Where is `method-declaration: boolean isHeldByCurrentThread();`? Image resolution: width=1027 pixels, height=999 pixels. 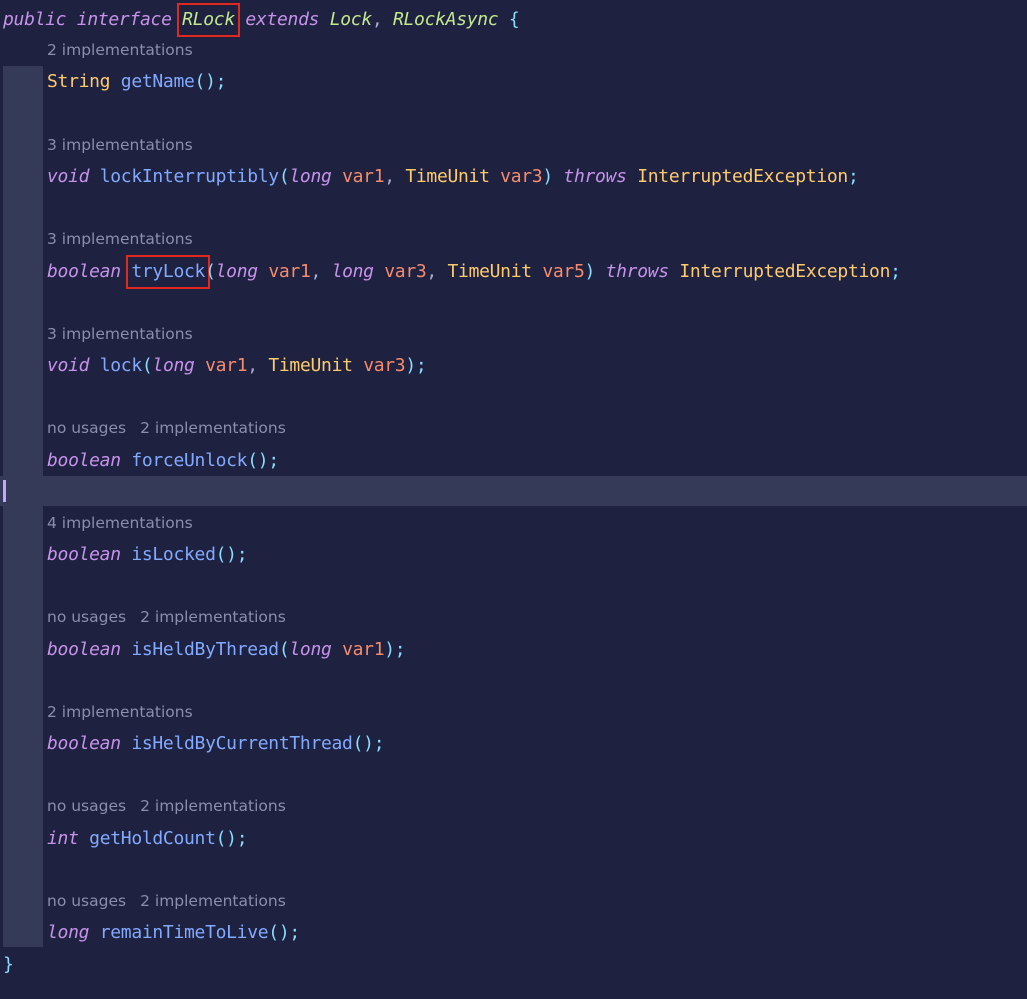
method-declaration: boolean isHeldByCurrentThread(); is located at coordinates (216, 744).